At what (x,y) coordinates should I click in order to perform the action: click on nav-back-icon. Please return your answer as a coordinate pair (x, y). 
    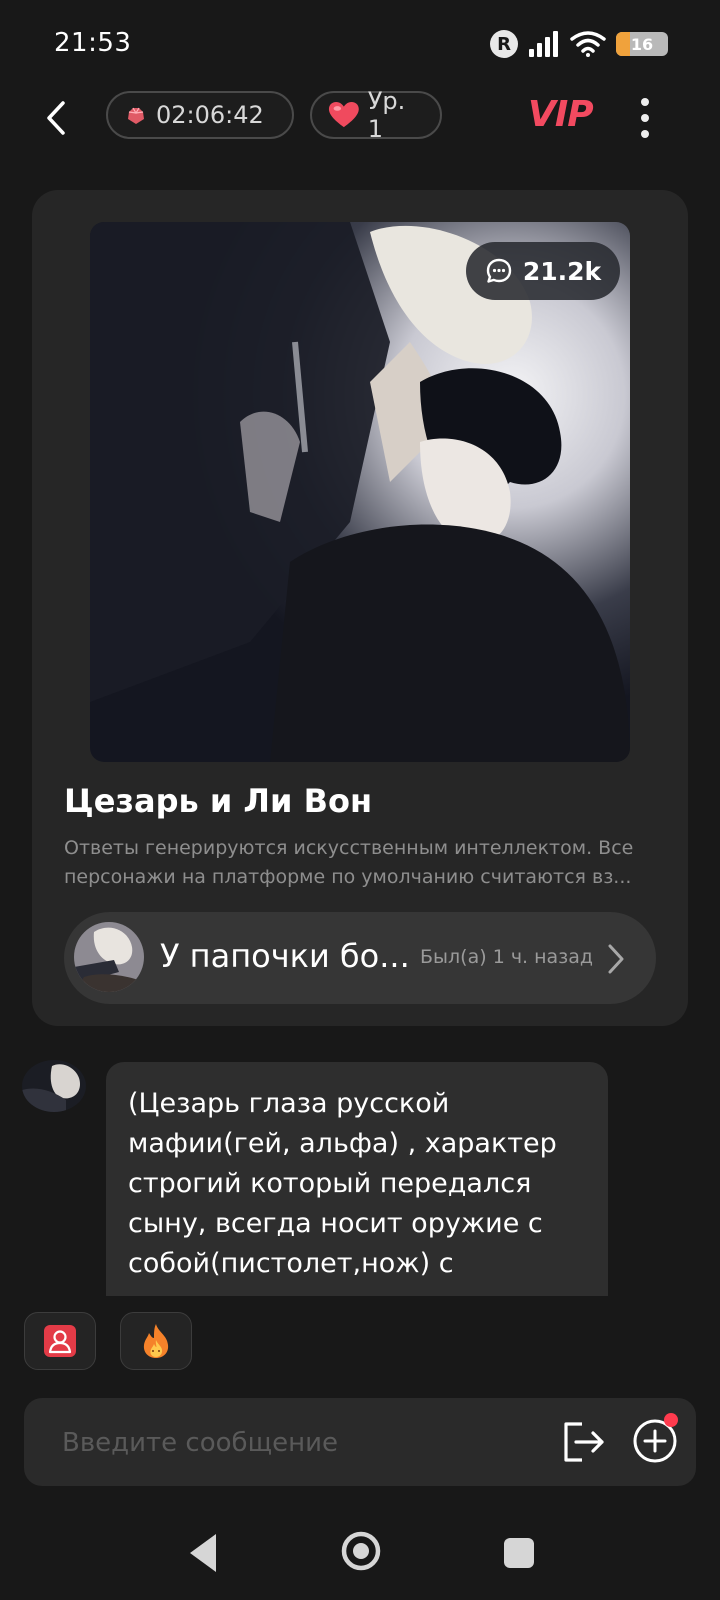
    Looking at the image, I should click on (203, 1553).